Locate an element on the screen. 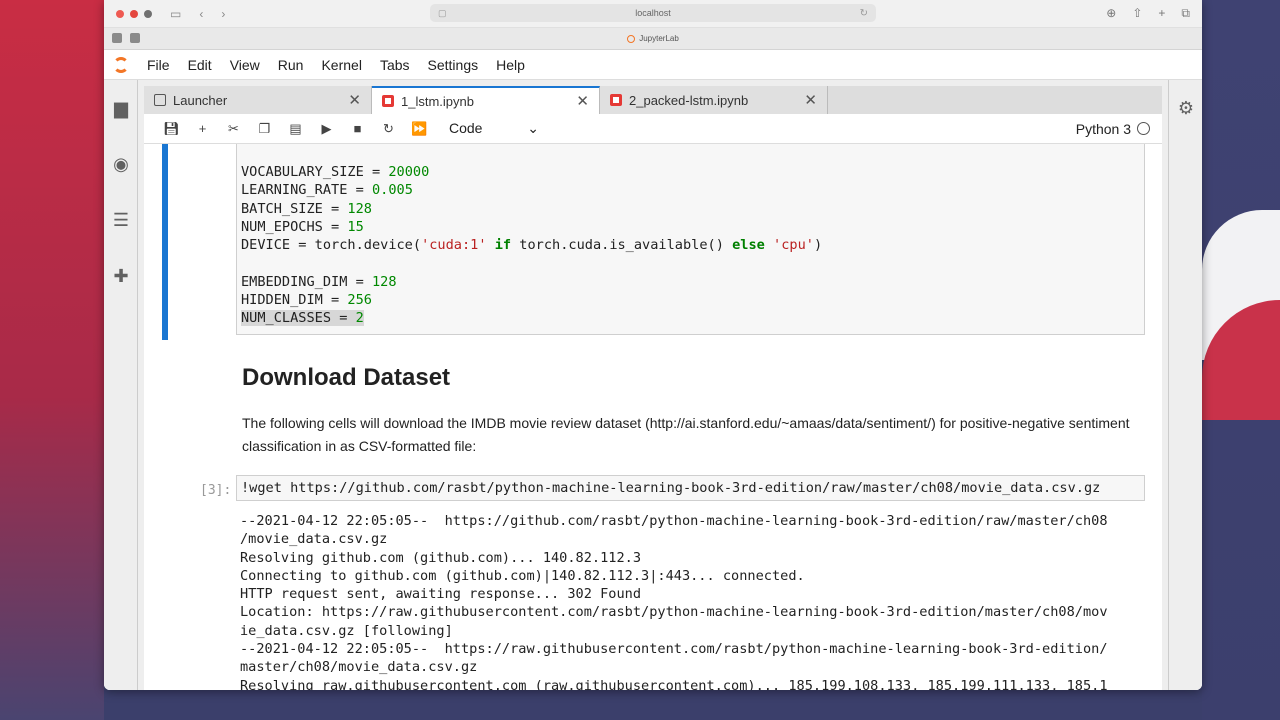  run-icon: ▶ is located at coordinates (326, 129).